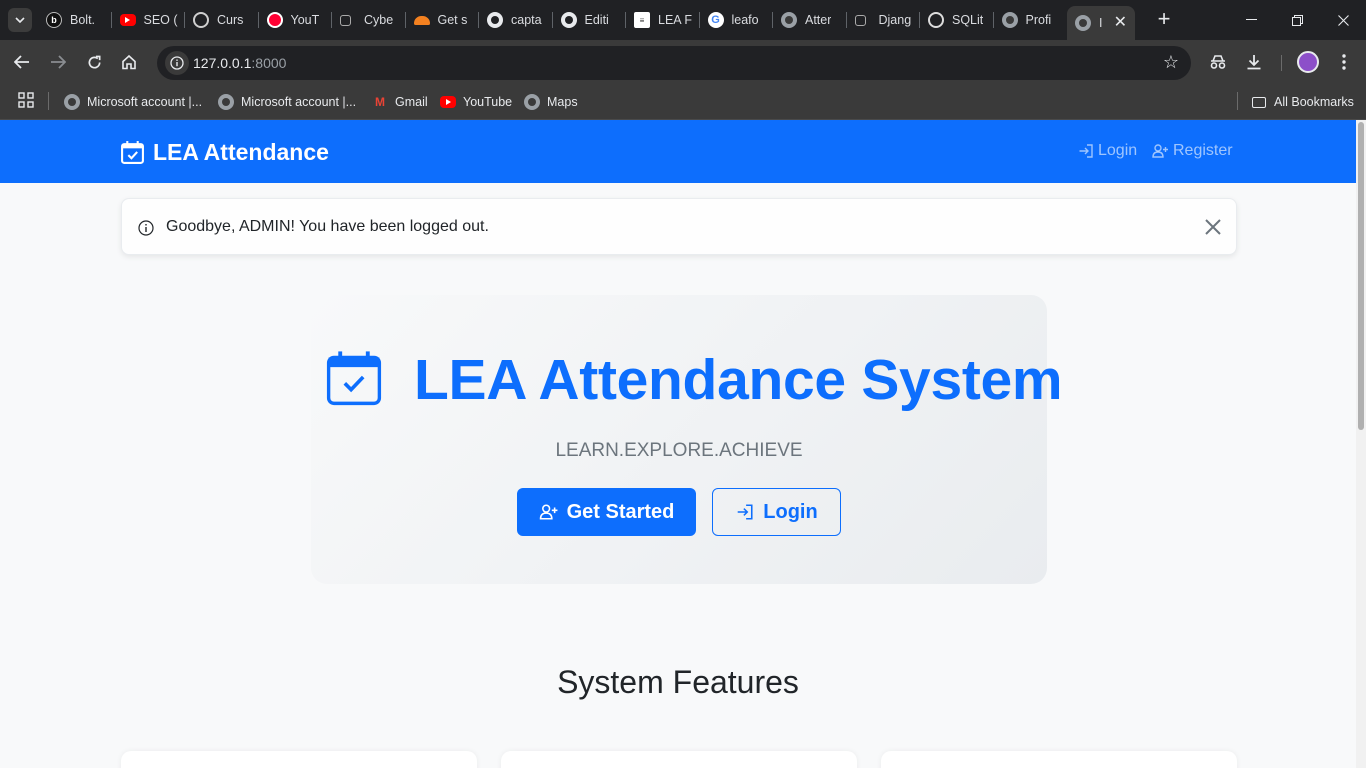 This screenshot has height=768, width=1366. Describe the element at coordinates (590, 20) in the screenshot. I see `browser-tab: Editi` at that location.